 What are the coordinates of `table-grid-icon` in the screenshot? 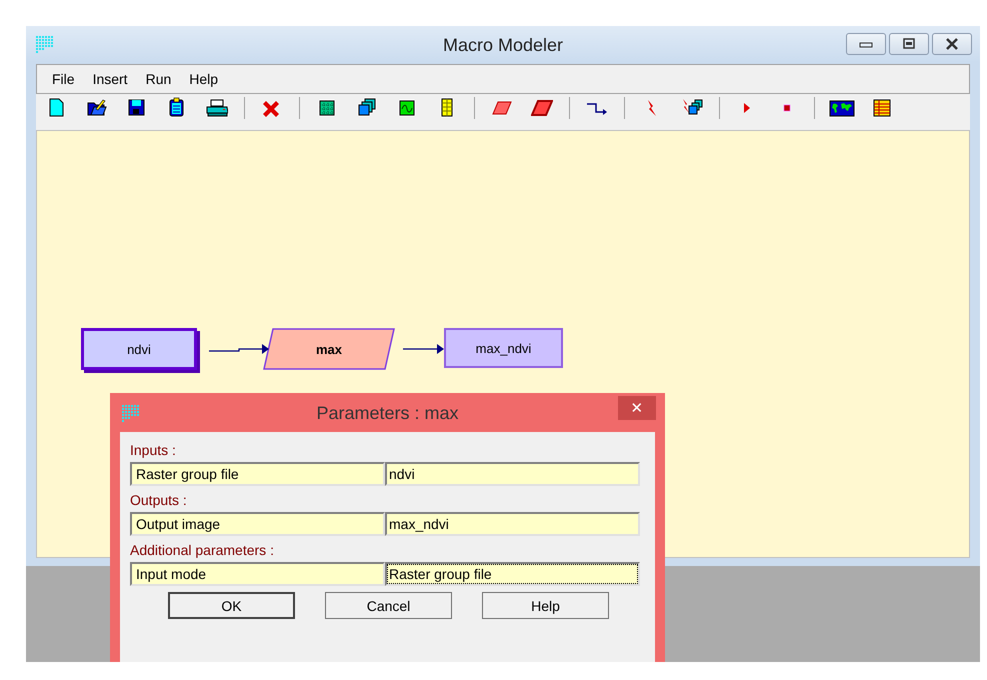 It's located at (882, 108).